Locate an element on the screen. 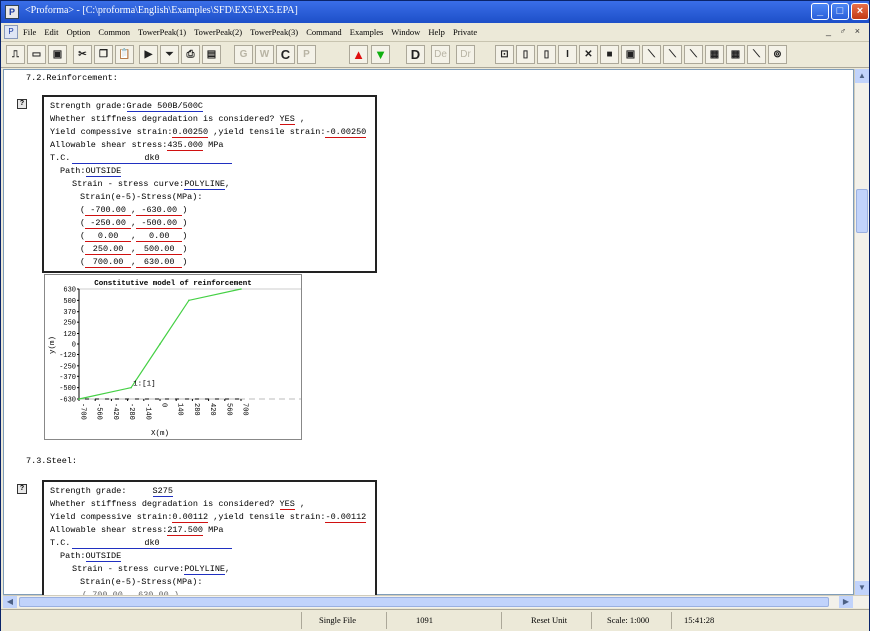  param-label: T.C. is located at coordinates (60, 158).